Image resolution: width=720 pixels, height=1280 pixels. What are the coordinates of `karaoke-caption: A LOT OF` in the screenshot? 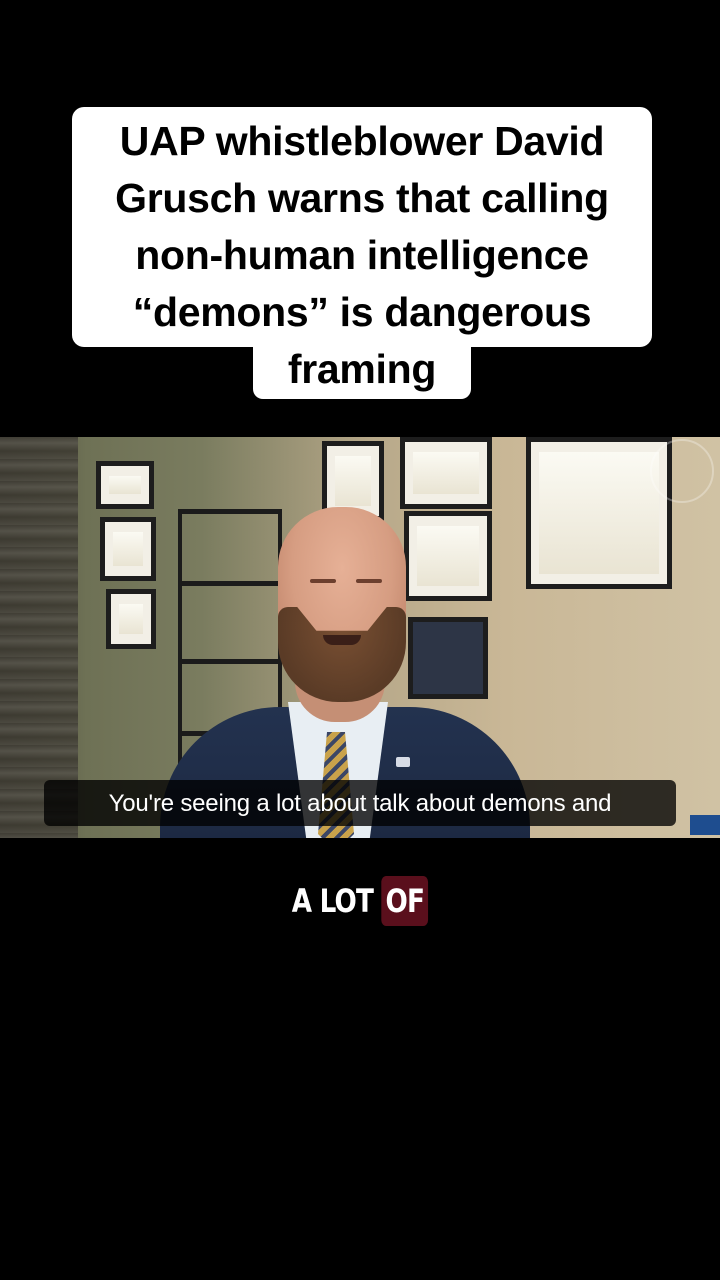 It's located at (360, 901).